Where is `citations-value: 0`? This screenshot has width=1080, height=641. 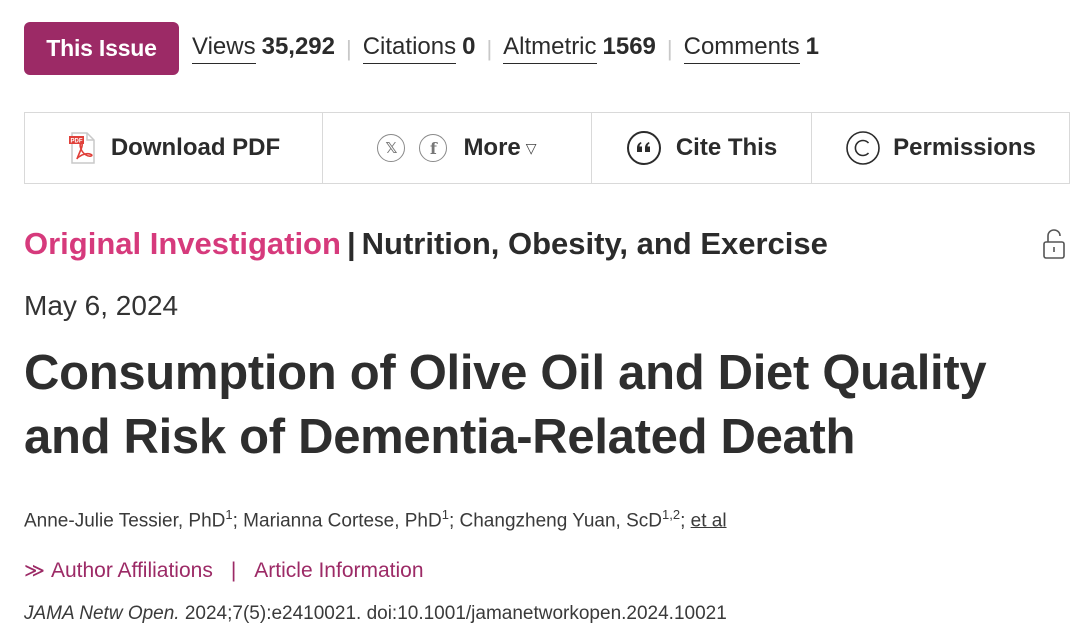 citations-value: 0 is located at coordinates (469, 46).